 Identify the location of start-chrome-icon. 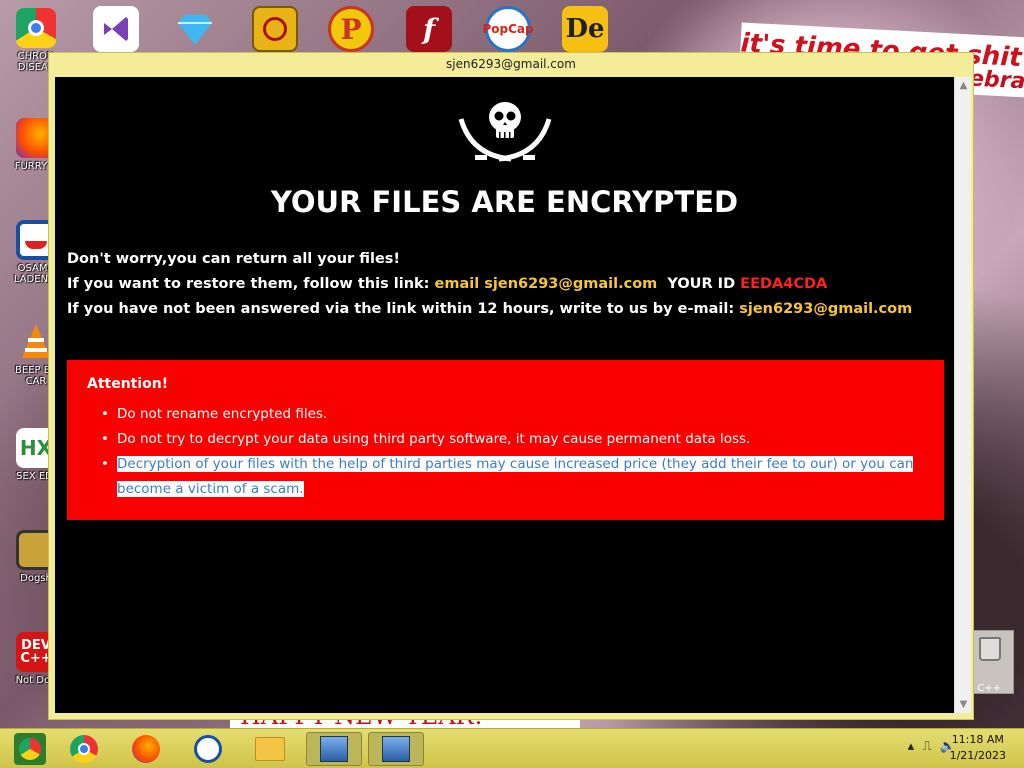
(30, 749).